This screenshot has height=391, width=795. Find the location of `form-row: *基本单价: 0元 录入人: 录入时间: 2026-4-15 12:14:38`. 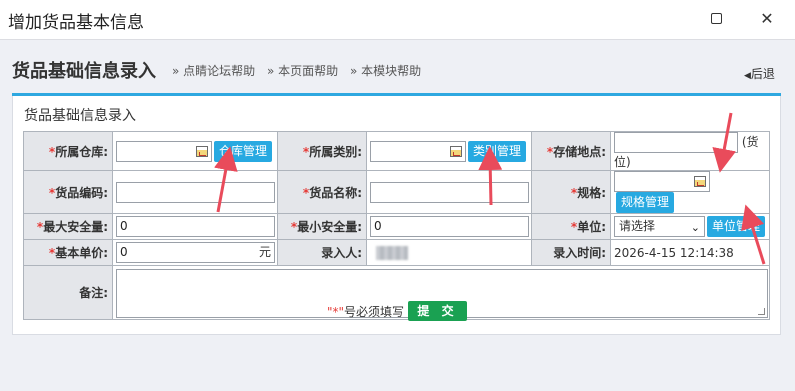

form-row: *基本单价: 0元 录入人: 录入时间: 2026-4-15 12:14:38 is located at coordinates (396, 252).